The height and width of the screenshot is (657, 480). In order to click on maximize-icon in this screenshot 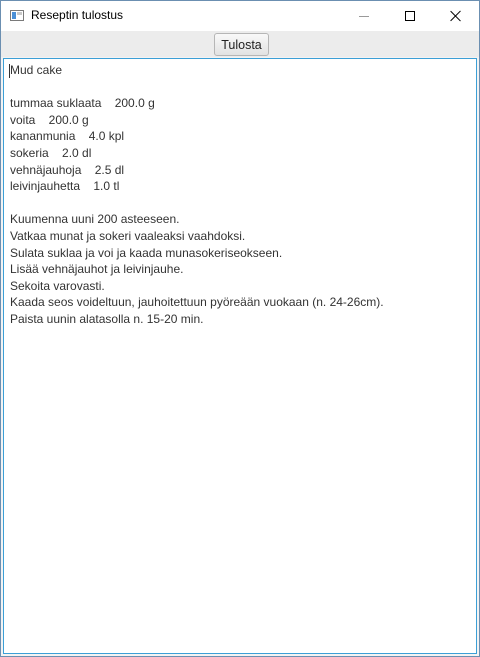, I will do `click(410, 16)`.